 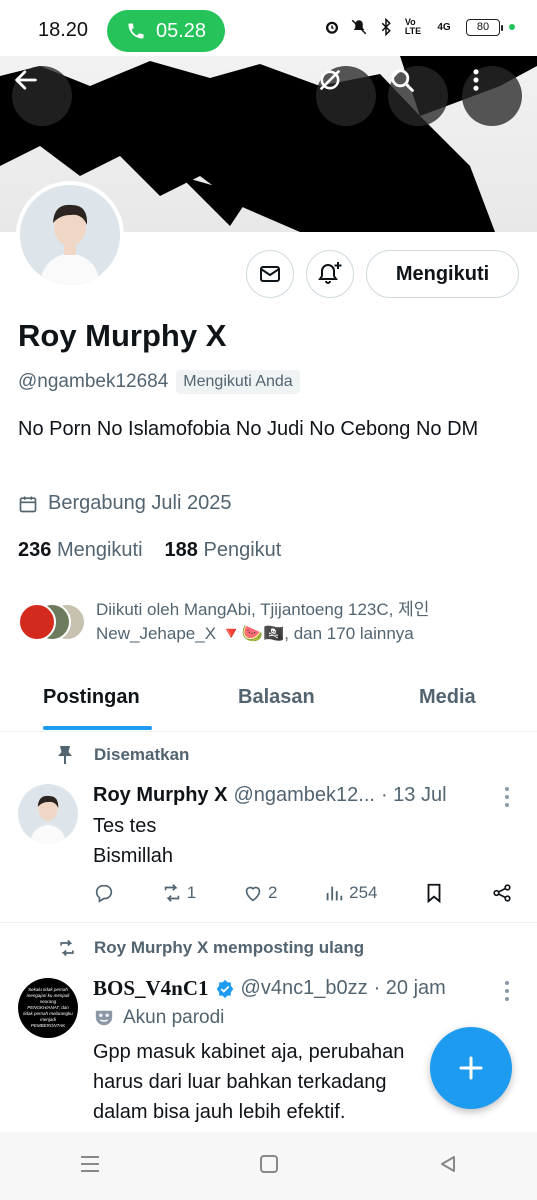 I want to click on post-time: · 13 Jul, so click(x=413, y=795).